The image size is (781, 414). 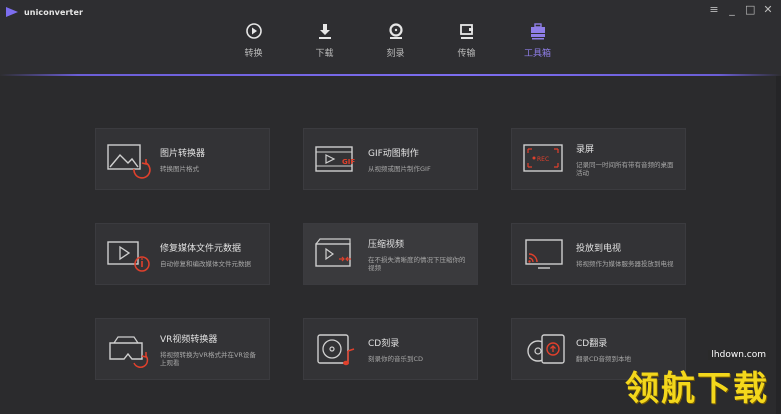 I want to click on toolbox-icon, so click(x=537, y=31).